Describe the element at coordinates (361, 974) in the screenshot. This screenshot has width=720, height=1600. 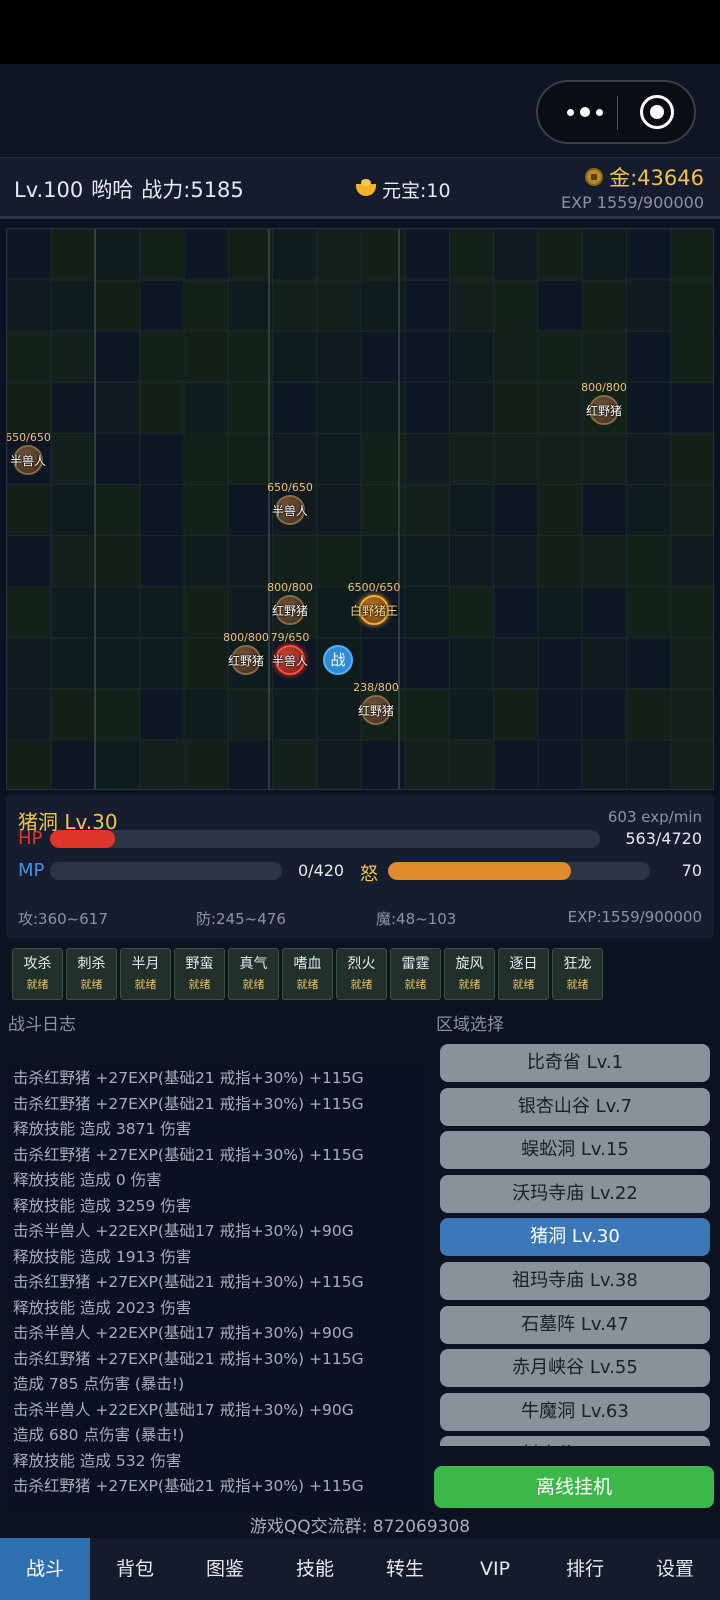
I see `skill-button: 烈火 就绪` at that location.